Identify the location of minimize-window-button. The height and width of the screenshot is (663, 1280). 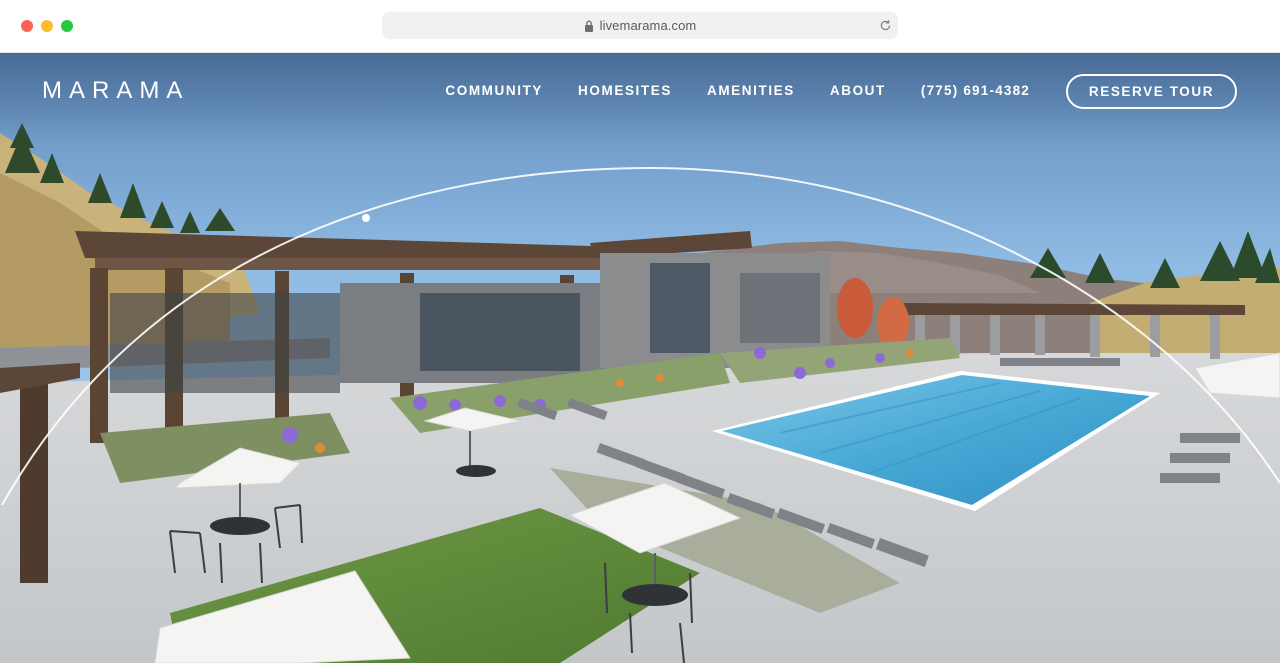
(47, 26).